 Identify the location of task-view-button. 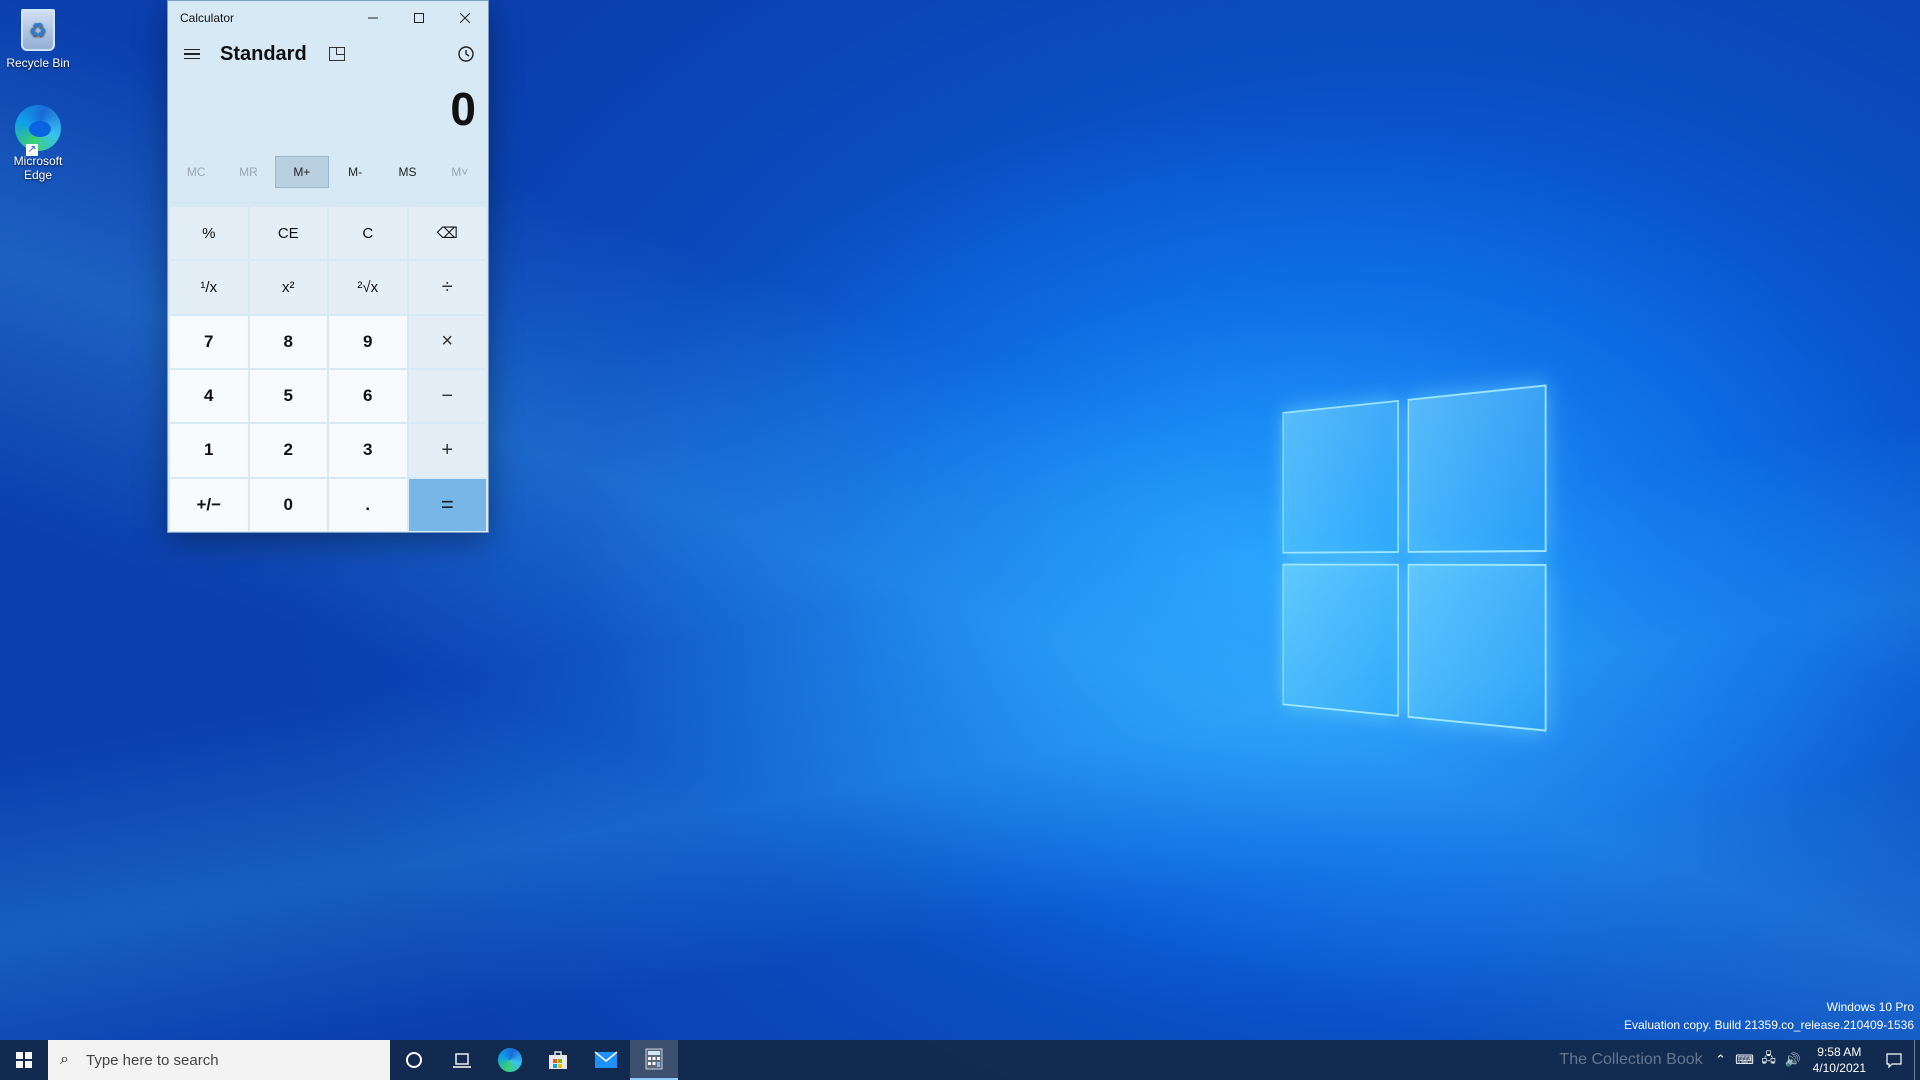
(462, 1060).